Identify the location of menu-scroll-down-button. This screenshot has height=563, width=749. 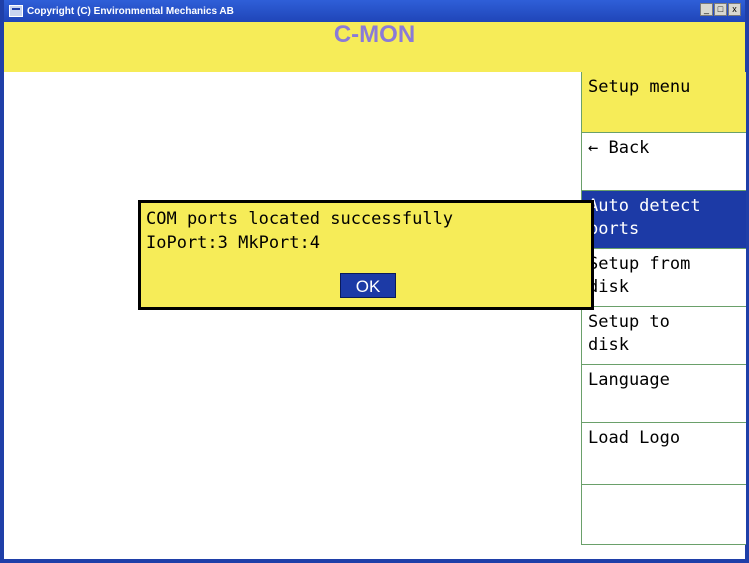
(664, 515).